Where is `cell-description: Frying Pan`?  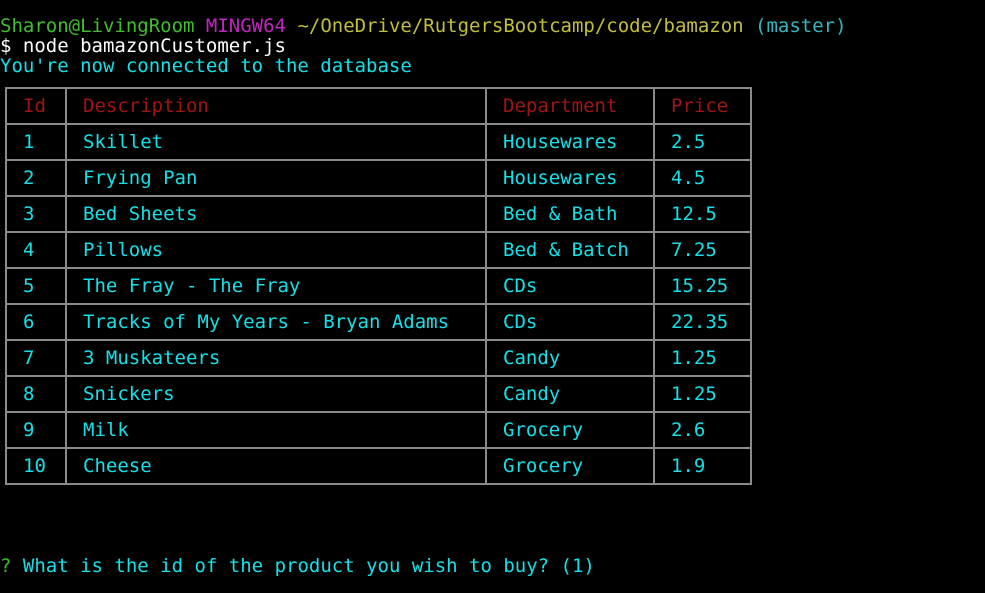
cell-description: Frying Pan is located at coordinates (276, 178).